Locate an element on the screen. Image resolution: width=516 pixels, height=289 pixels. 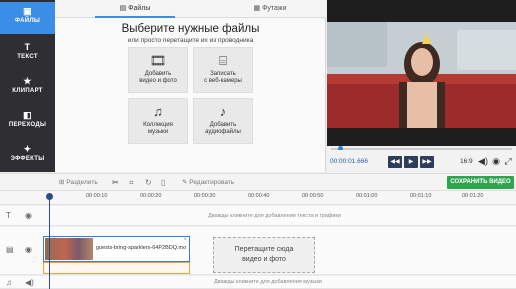
split-button: ⊞ Разделить is located at coordinates (78, 183).